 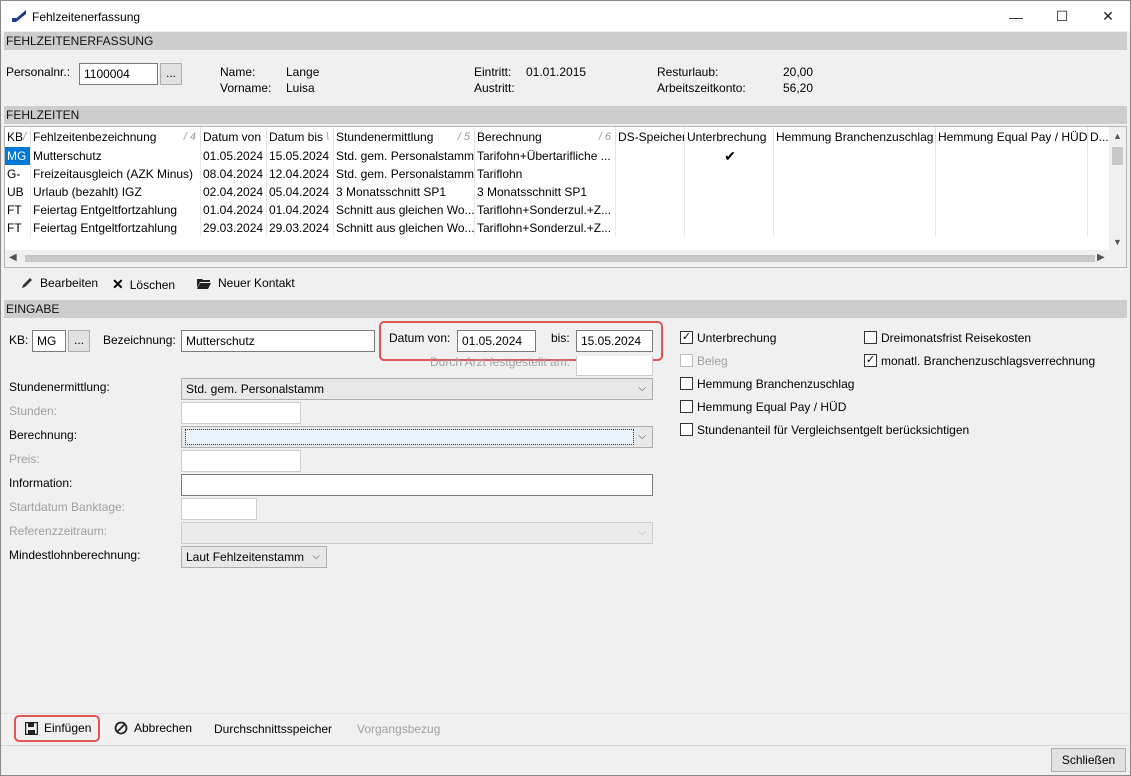 What do you see at coordinates (1101, 257) in the screenshot?
I see `scroll-right-icon: ▶` at bounding box center [1101, 257].